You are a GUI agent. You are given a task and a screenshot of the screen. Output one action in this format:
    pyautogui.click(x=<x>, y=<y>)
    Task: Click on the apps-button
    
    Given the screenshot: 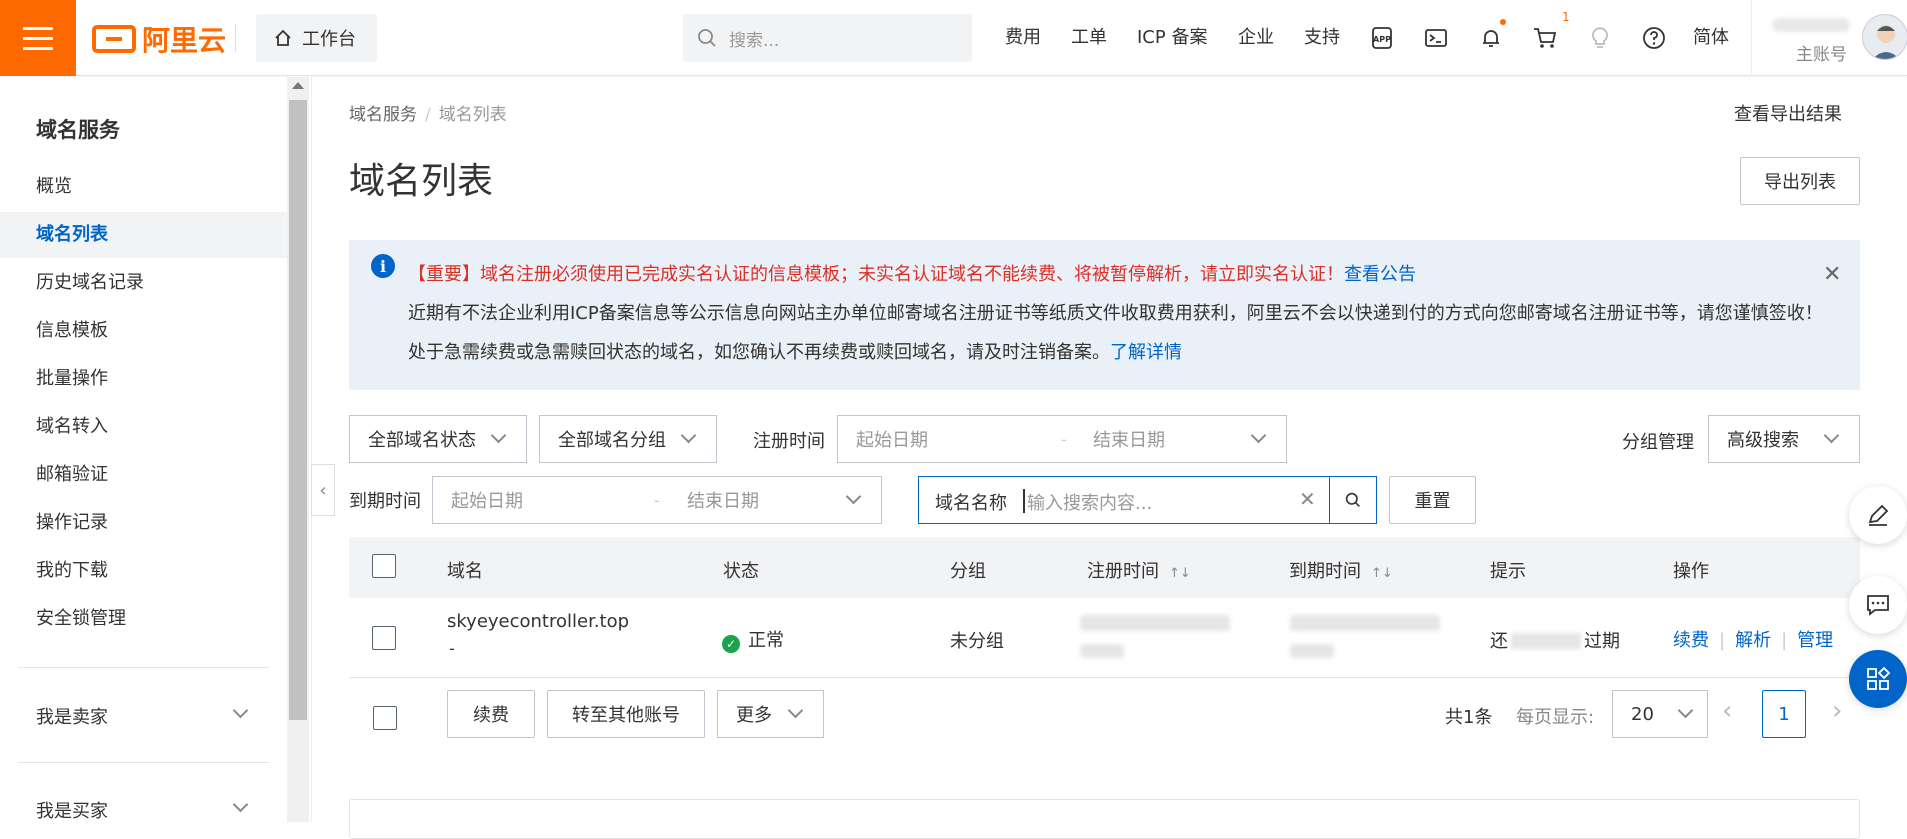 What is the action you would take?
    pyautogui.click(x=1878, y=679)
    